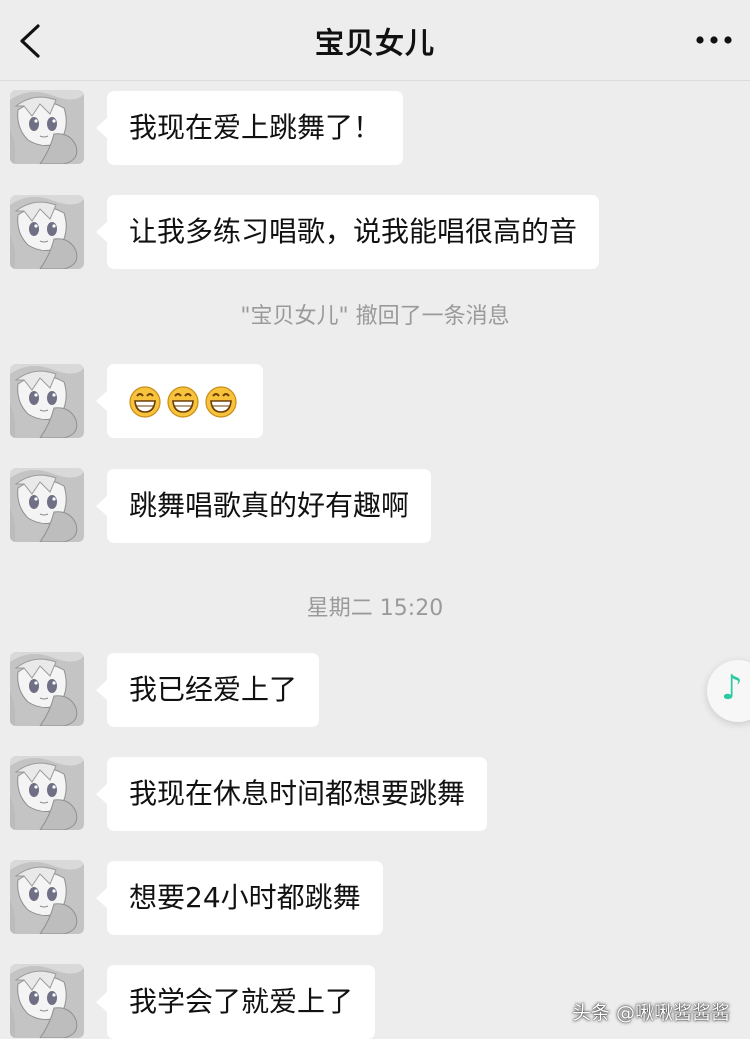 The width and height of the screenshot is (750, 1039). What do you see at coordinates (732, 688) in the screenshot?
I see `music-note-icon: ♪` at bounding box center [732, 688].